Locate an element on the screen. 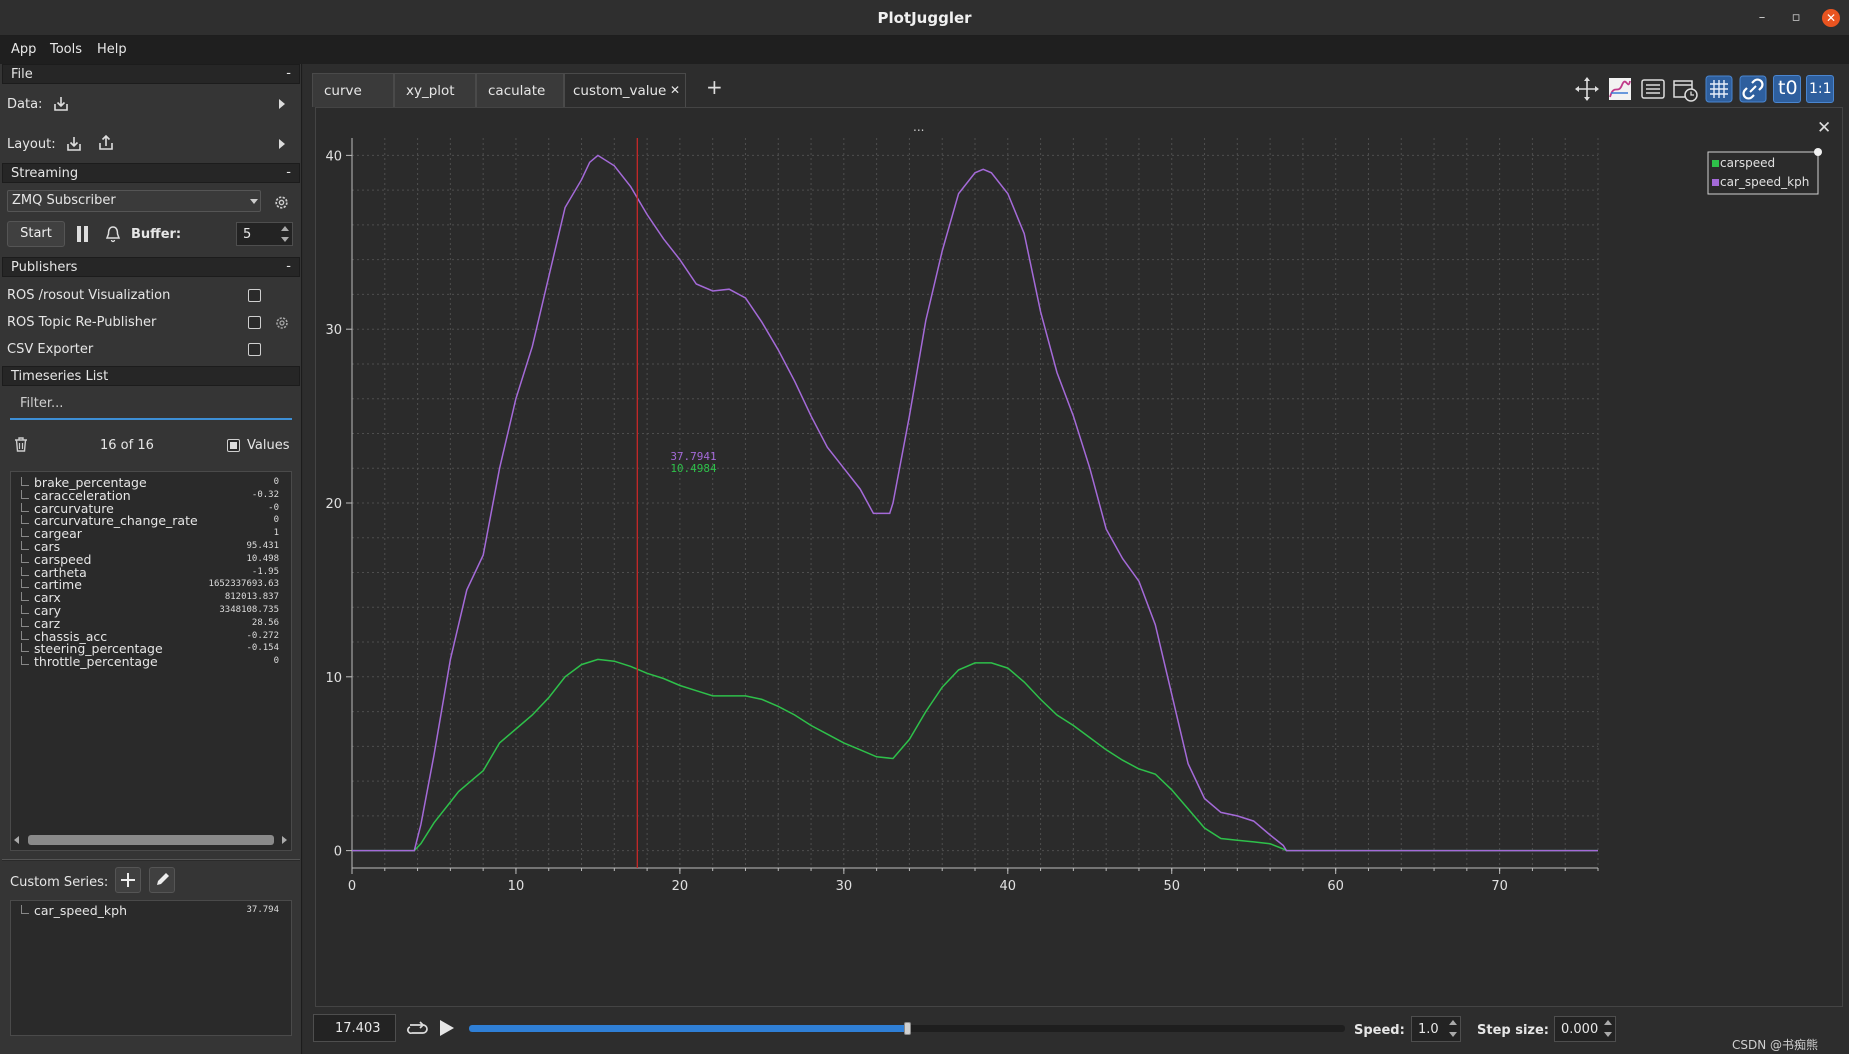  series-value: 95.431 is located at coordinates (262, 546).